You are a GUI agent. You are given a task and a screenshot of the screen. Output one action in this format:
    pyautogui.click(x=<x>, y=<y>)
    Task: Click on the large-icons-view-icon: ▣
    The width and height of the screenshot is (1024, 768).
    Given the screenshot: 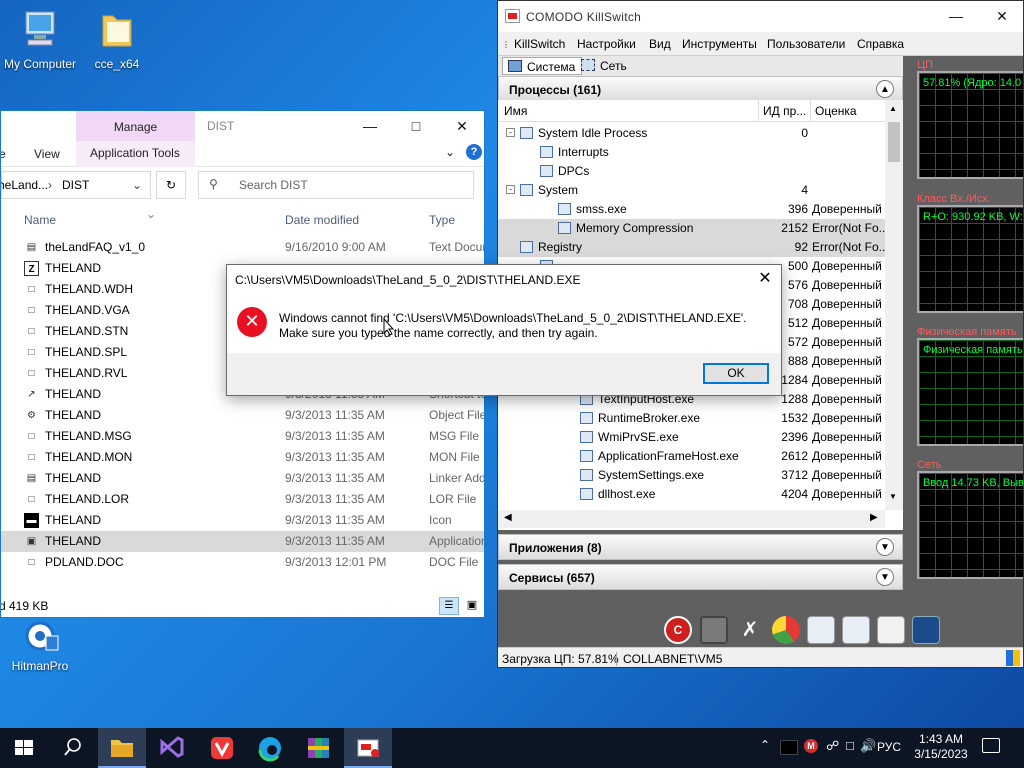 What is the action you would take?
    pyautogui.click(x=472, y=606)
    